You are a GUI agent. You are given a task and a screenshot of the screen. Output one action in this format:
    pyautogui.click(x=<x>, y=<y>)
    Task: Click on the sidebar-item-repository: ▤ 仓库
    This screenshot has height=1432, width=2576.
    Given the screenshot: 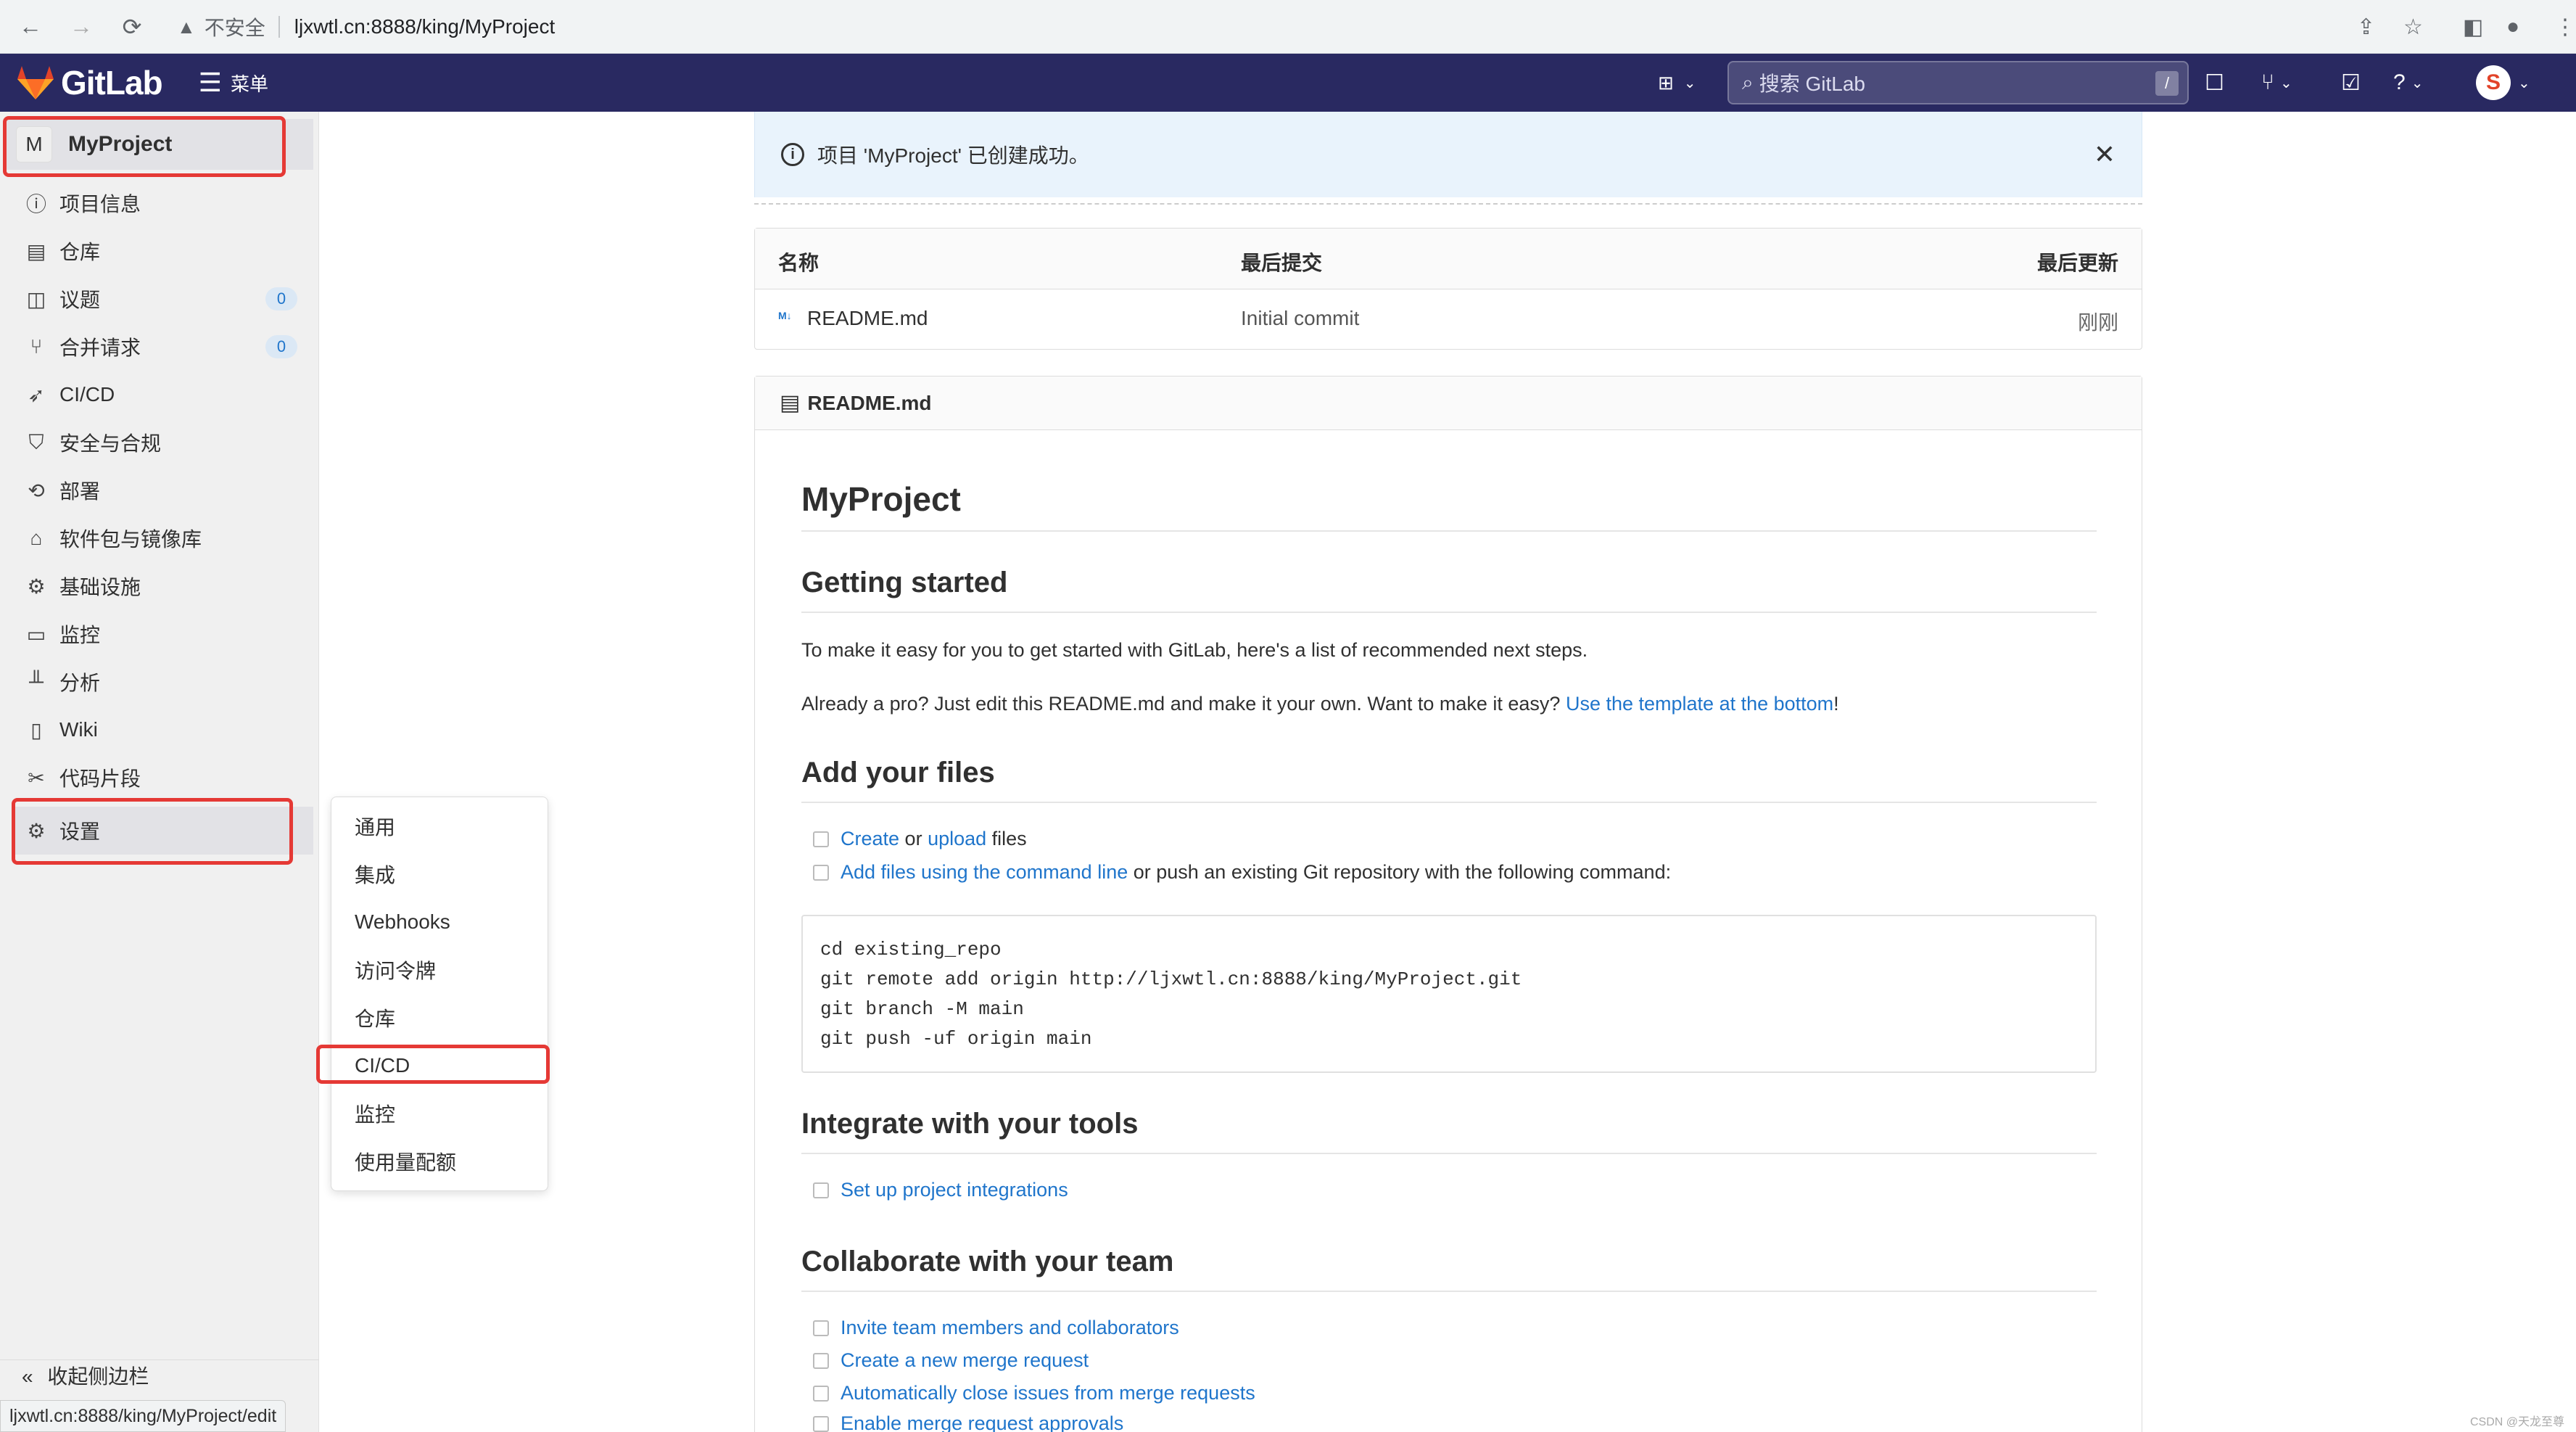 What is the action you would take?
    pyautogui.click(x=159, y=251)
    